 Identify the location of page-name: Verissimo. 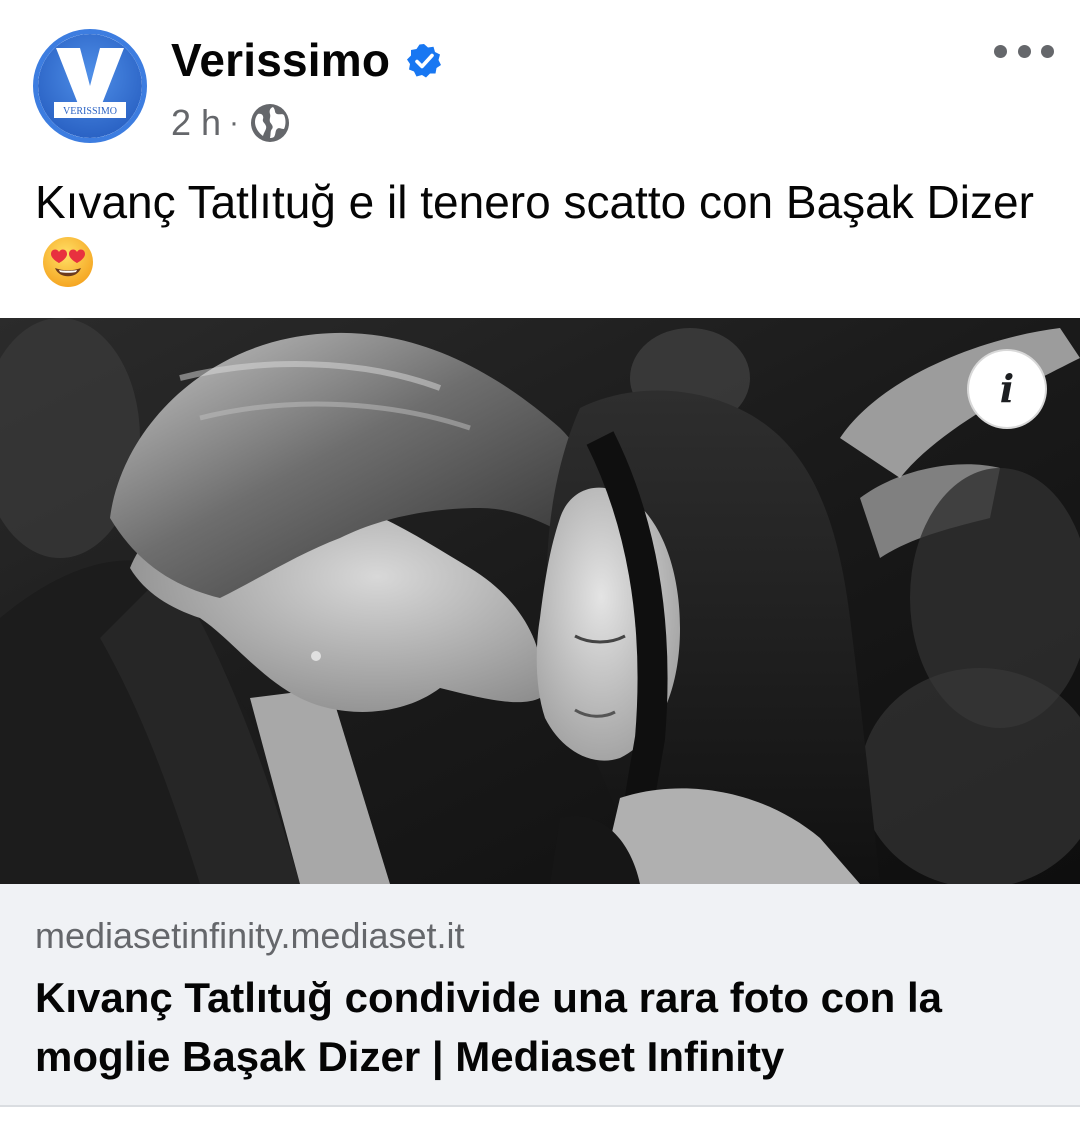
(280, 60).